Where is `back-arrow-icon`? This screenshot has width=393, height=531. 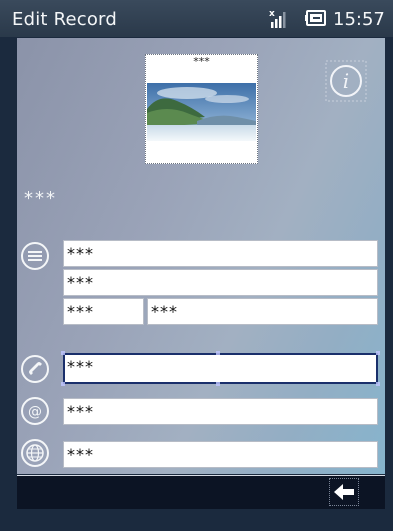 back-arrow-icon is located at coordinates (344, 492).